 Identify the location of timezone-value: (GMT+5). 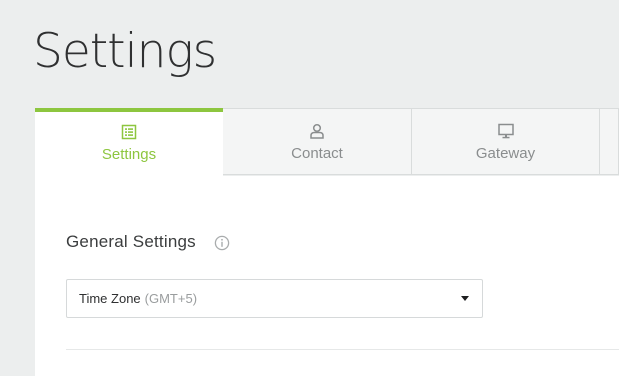
(171, 298).